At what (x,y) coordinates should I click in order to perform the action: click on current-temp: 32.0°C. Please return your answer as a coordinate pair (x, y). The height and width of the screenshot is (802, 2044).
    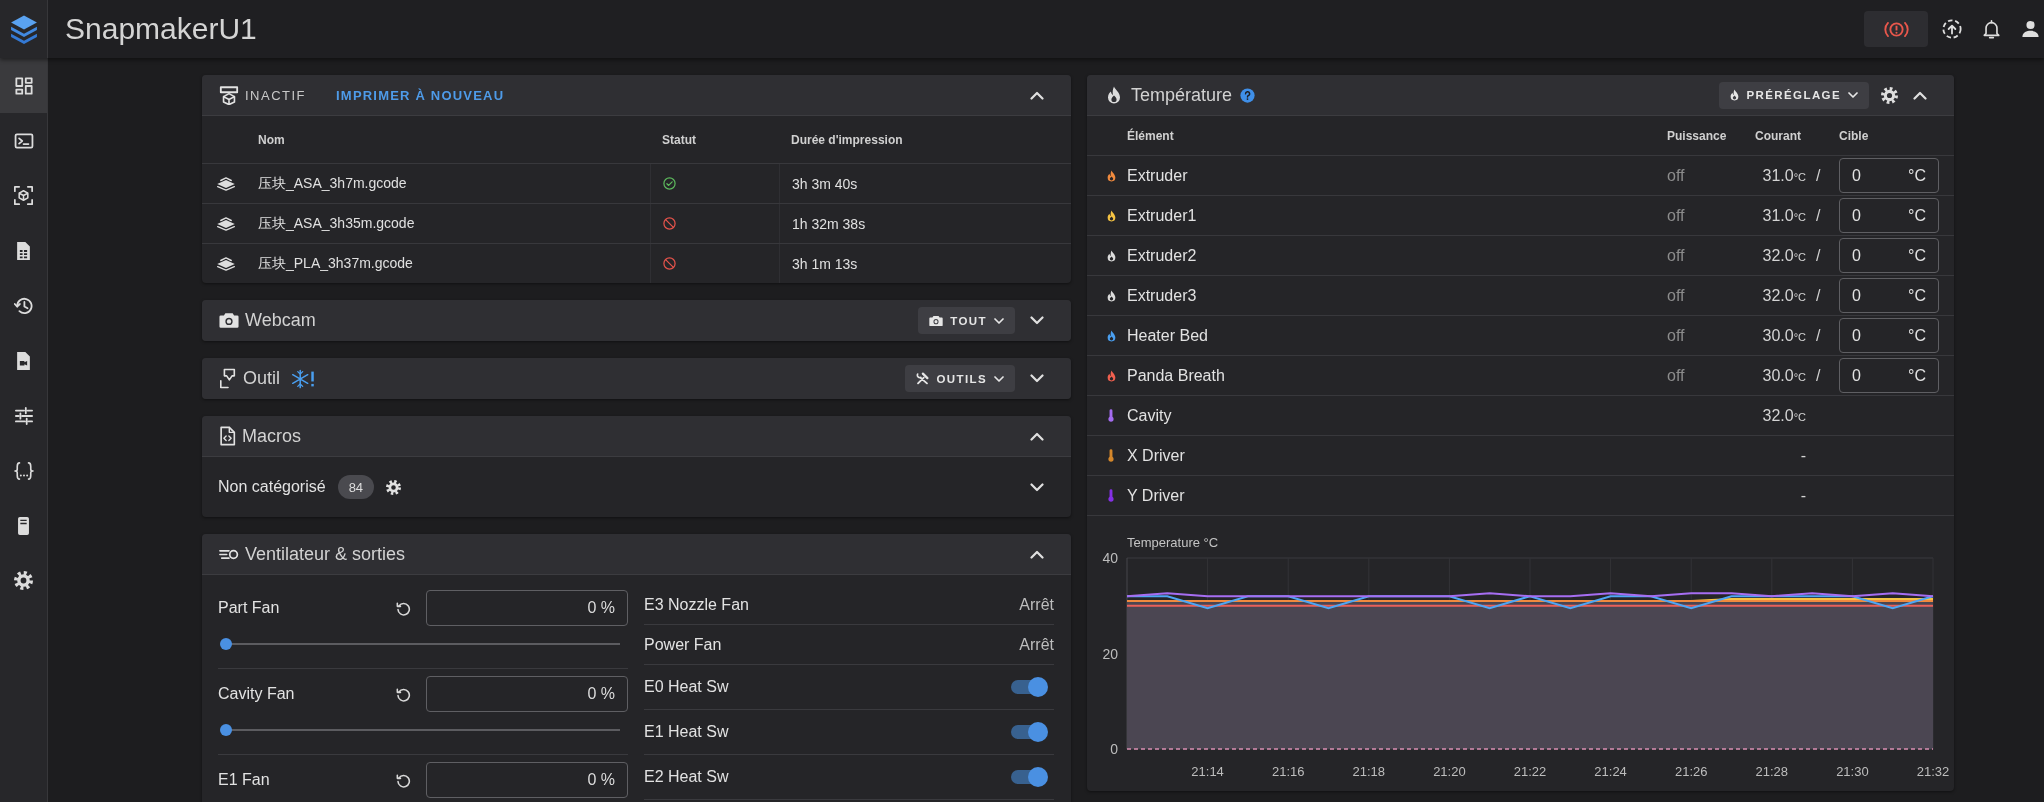
    Looking at the image, I should click on (1783, 415).